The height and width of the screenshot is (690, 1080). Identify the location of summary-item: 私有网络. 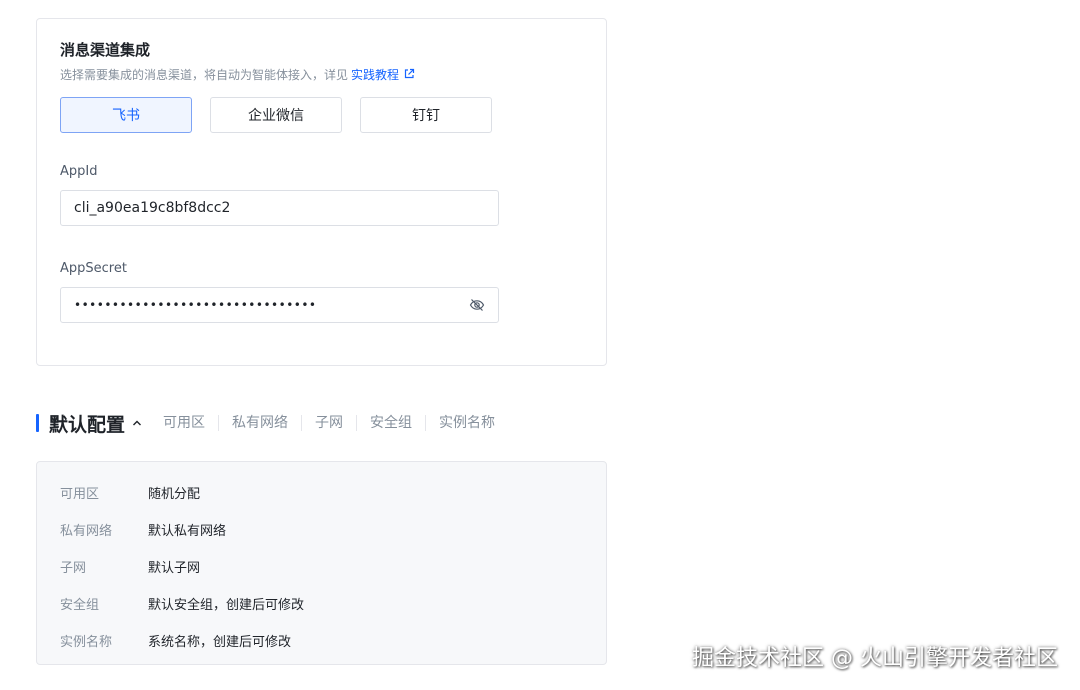
(259, 423).